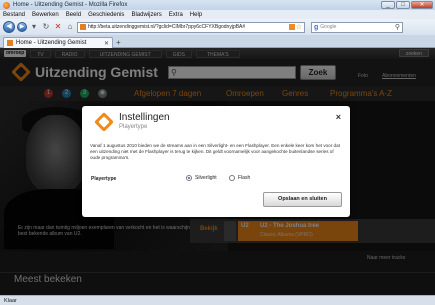 The image size is (435, 305). Describe the element at coordinates (299, 27) in the screenshot. I see `bookmark-star-icon: ☆` at that location.